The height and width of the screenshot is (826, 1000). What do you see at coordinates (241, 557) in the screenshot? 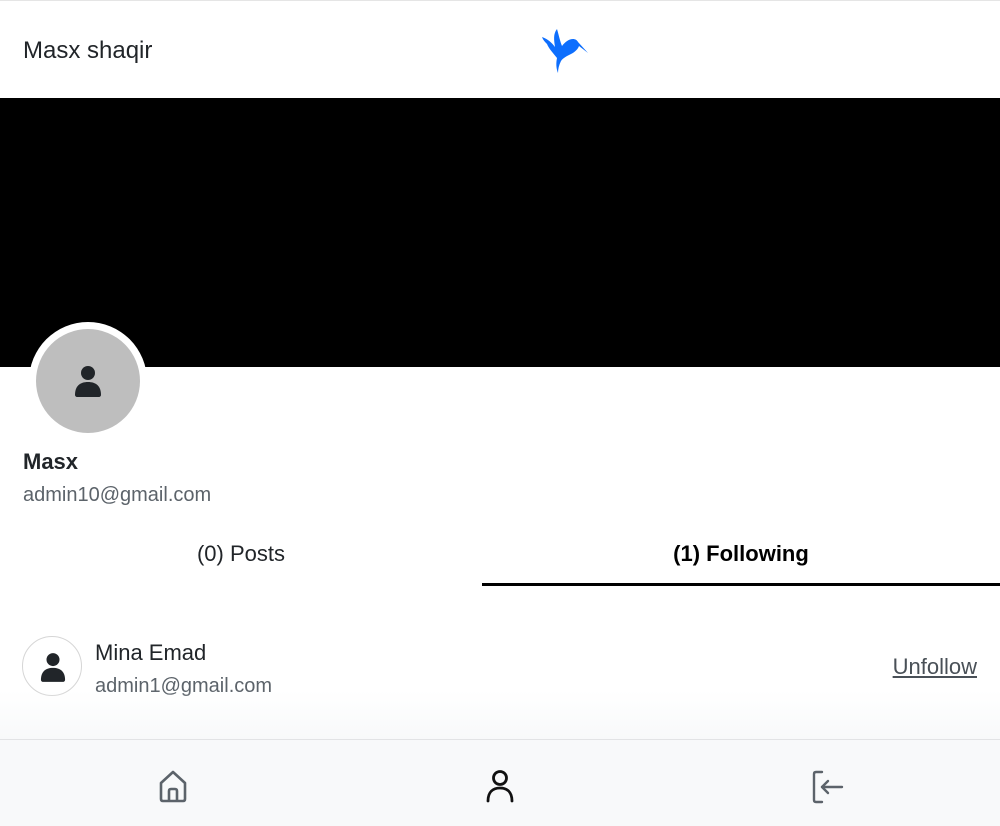
I see `tab-posts: (0) Posts` at bounding box center [241, 557].